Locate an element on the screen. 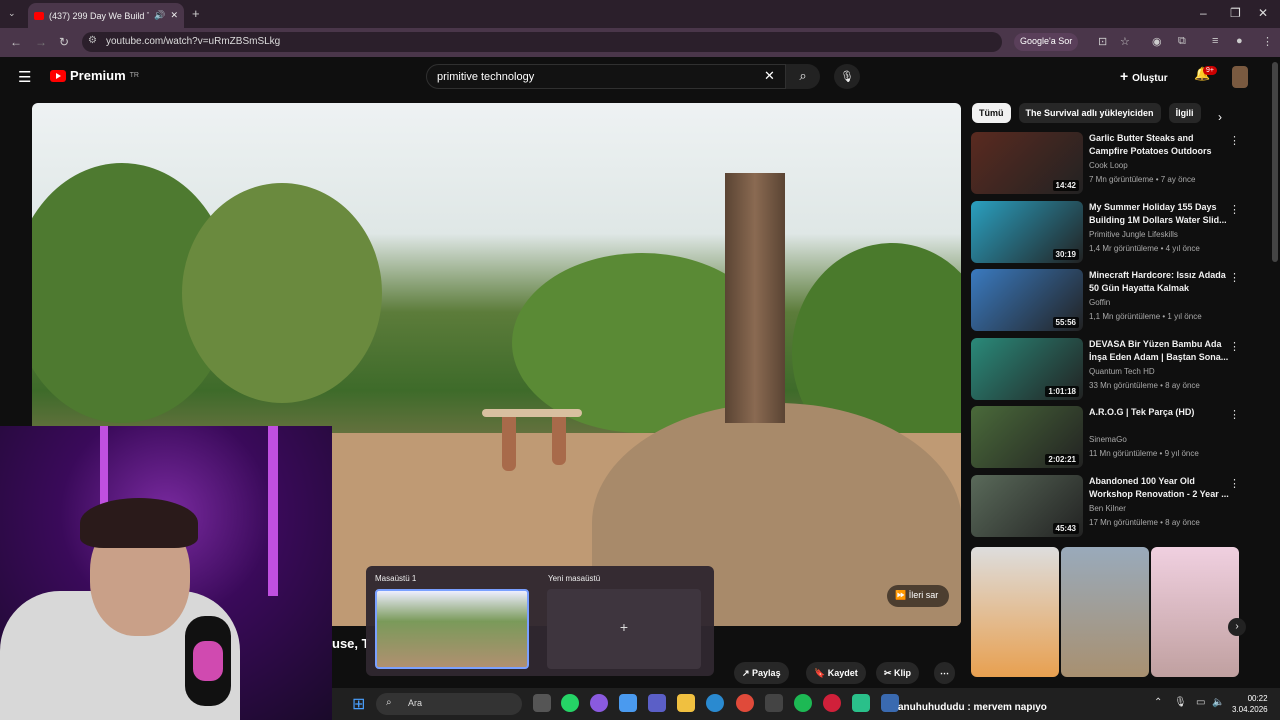  reload-icon: ↻ is located at coordinates (64, 42).